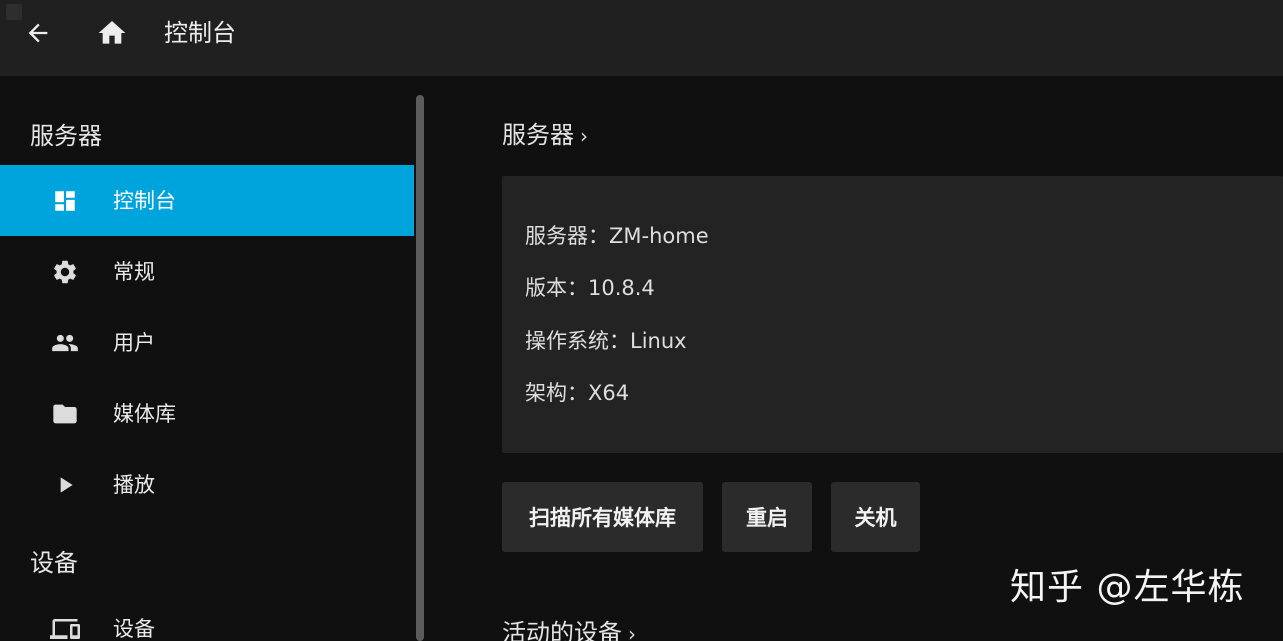 The width and height of the screenshot is (1283, 641). I want to click on arrow-back-icon, so click(38, 33).